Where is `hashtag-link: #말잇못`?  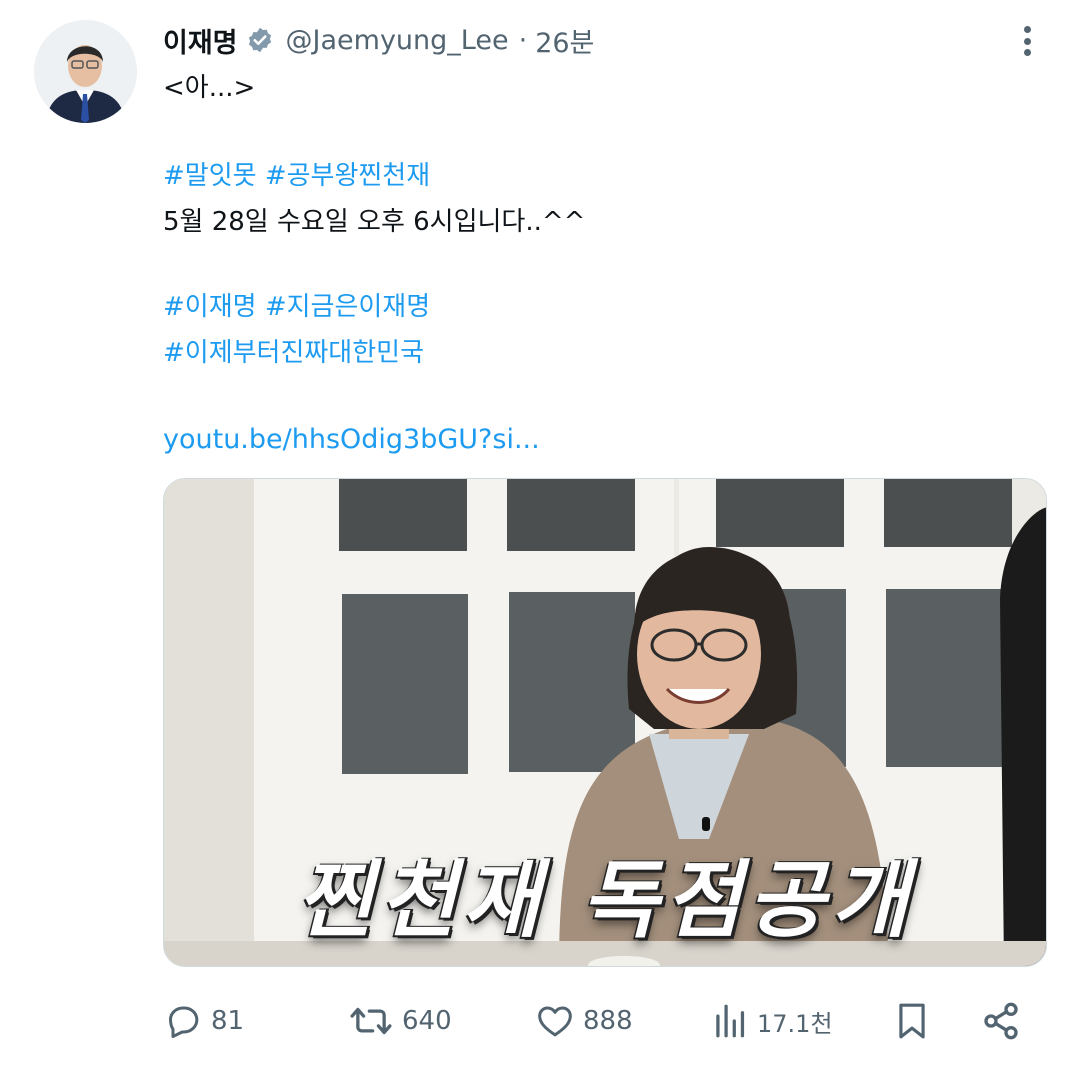 hashtag-link: #말잇못 is located at coordinates (210, 176).